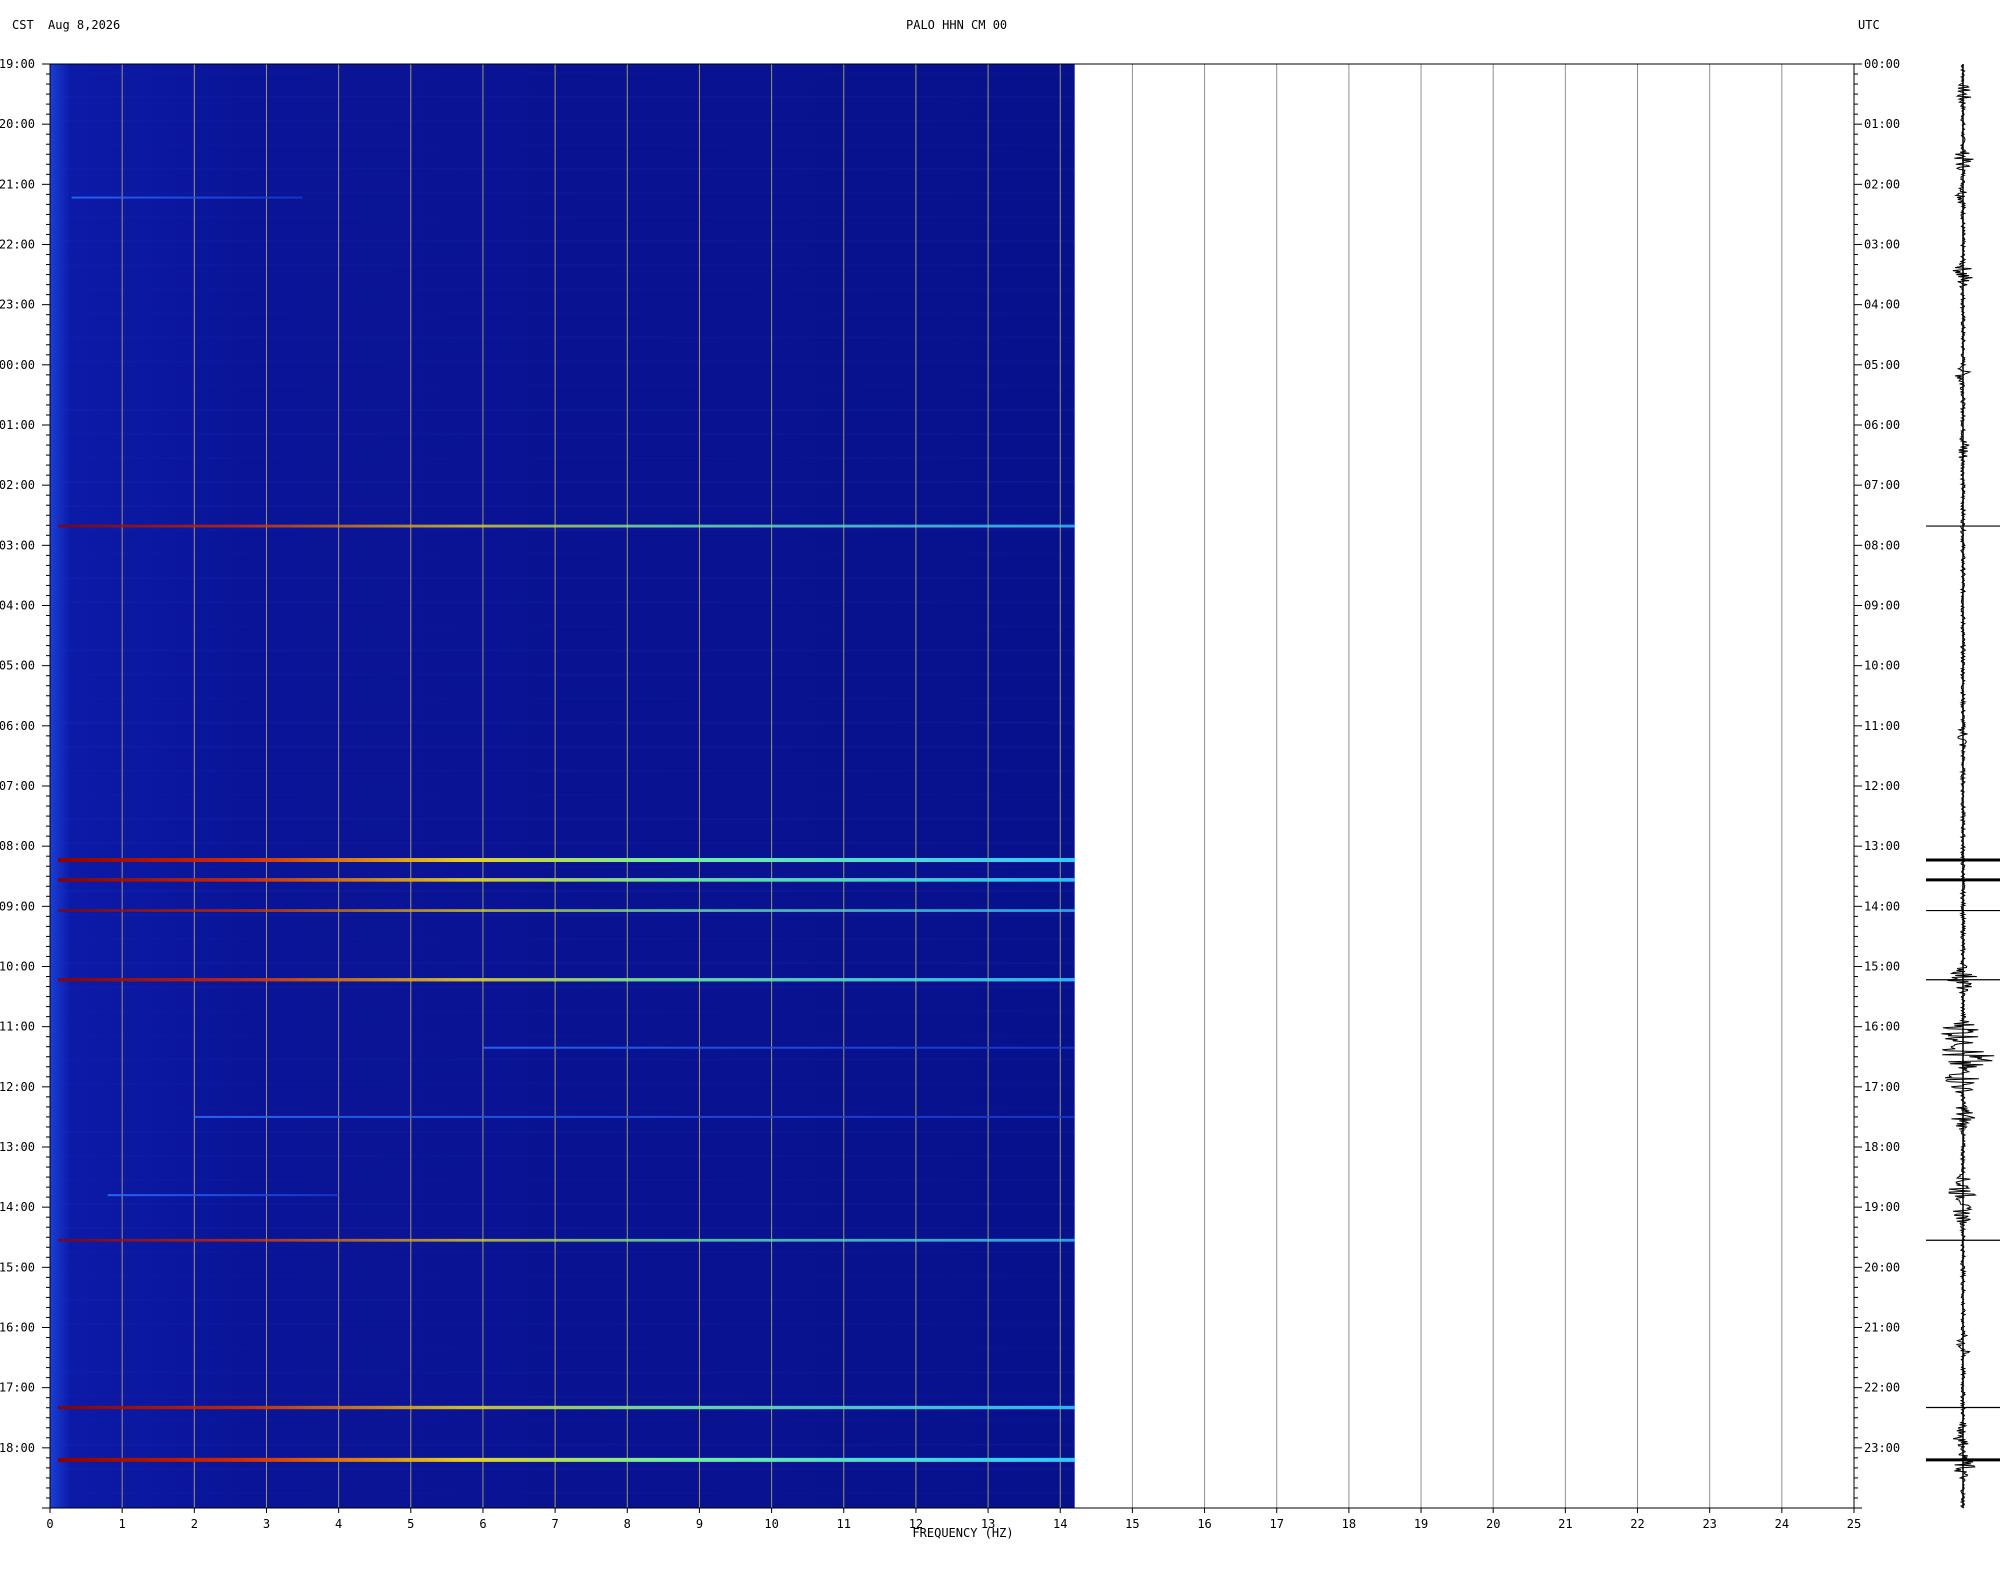 The image size is (2002, 1584). I want to click on right-time-label: 10:00, so click(1882, 666).